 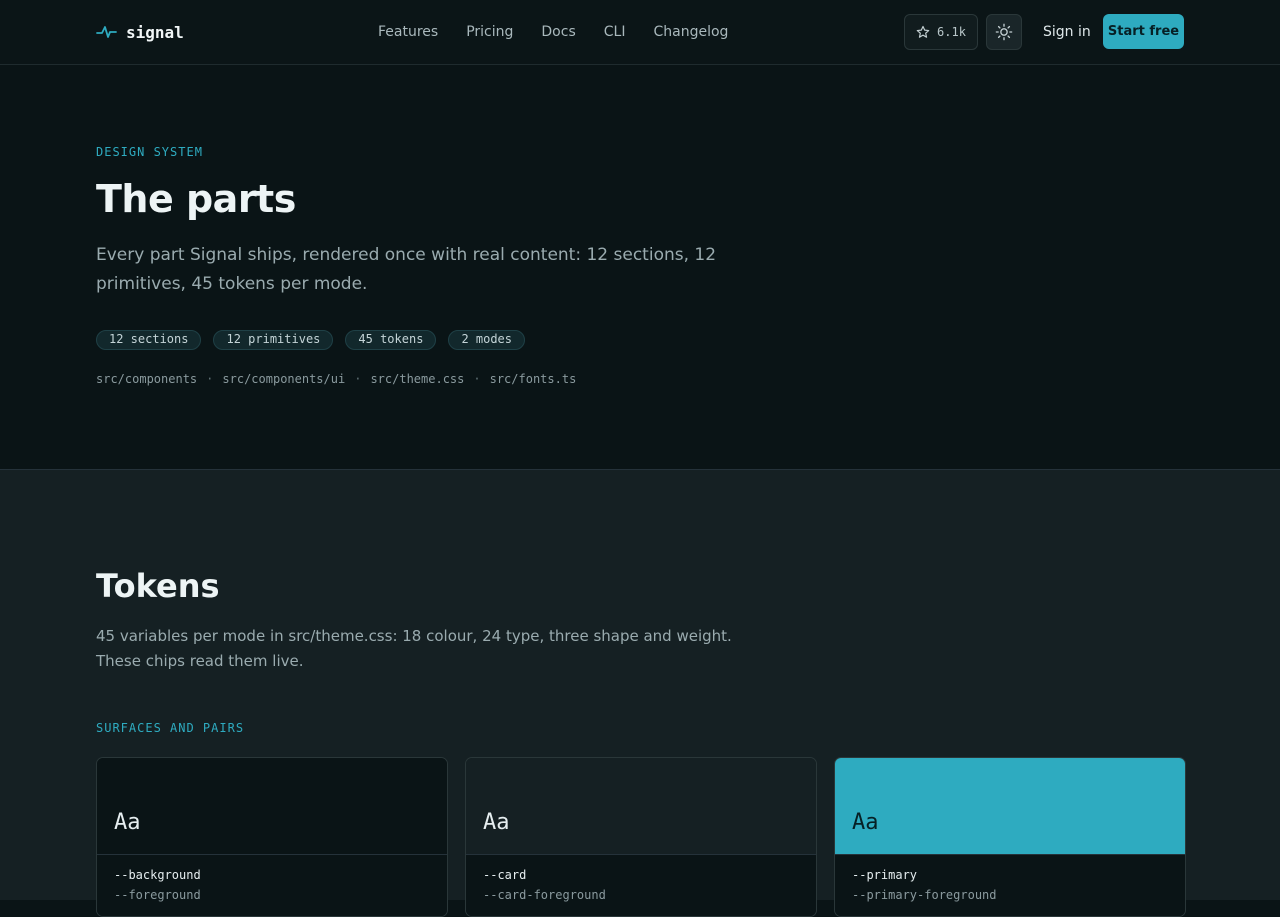 I want to click on star-icon, so click(x=923, y=31).